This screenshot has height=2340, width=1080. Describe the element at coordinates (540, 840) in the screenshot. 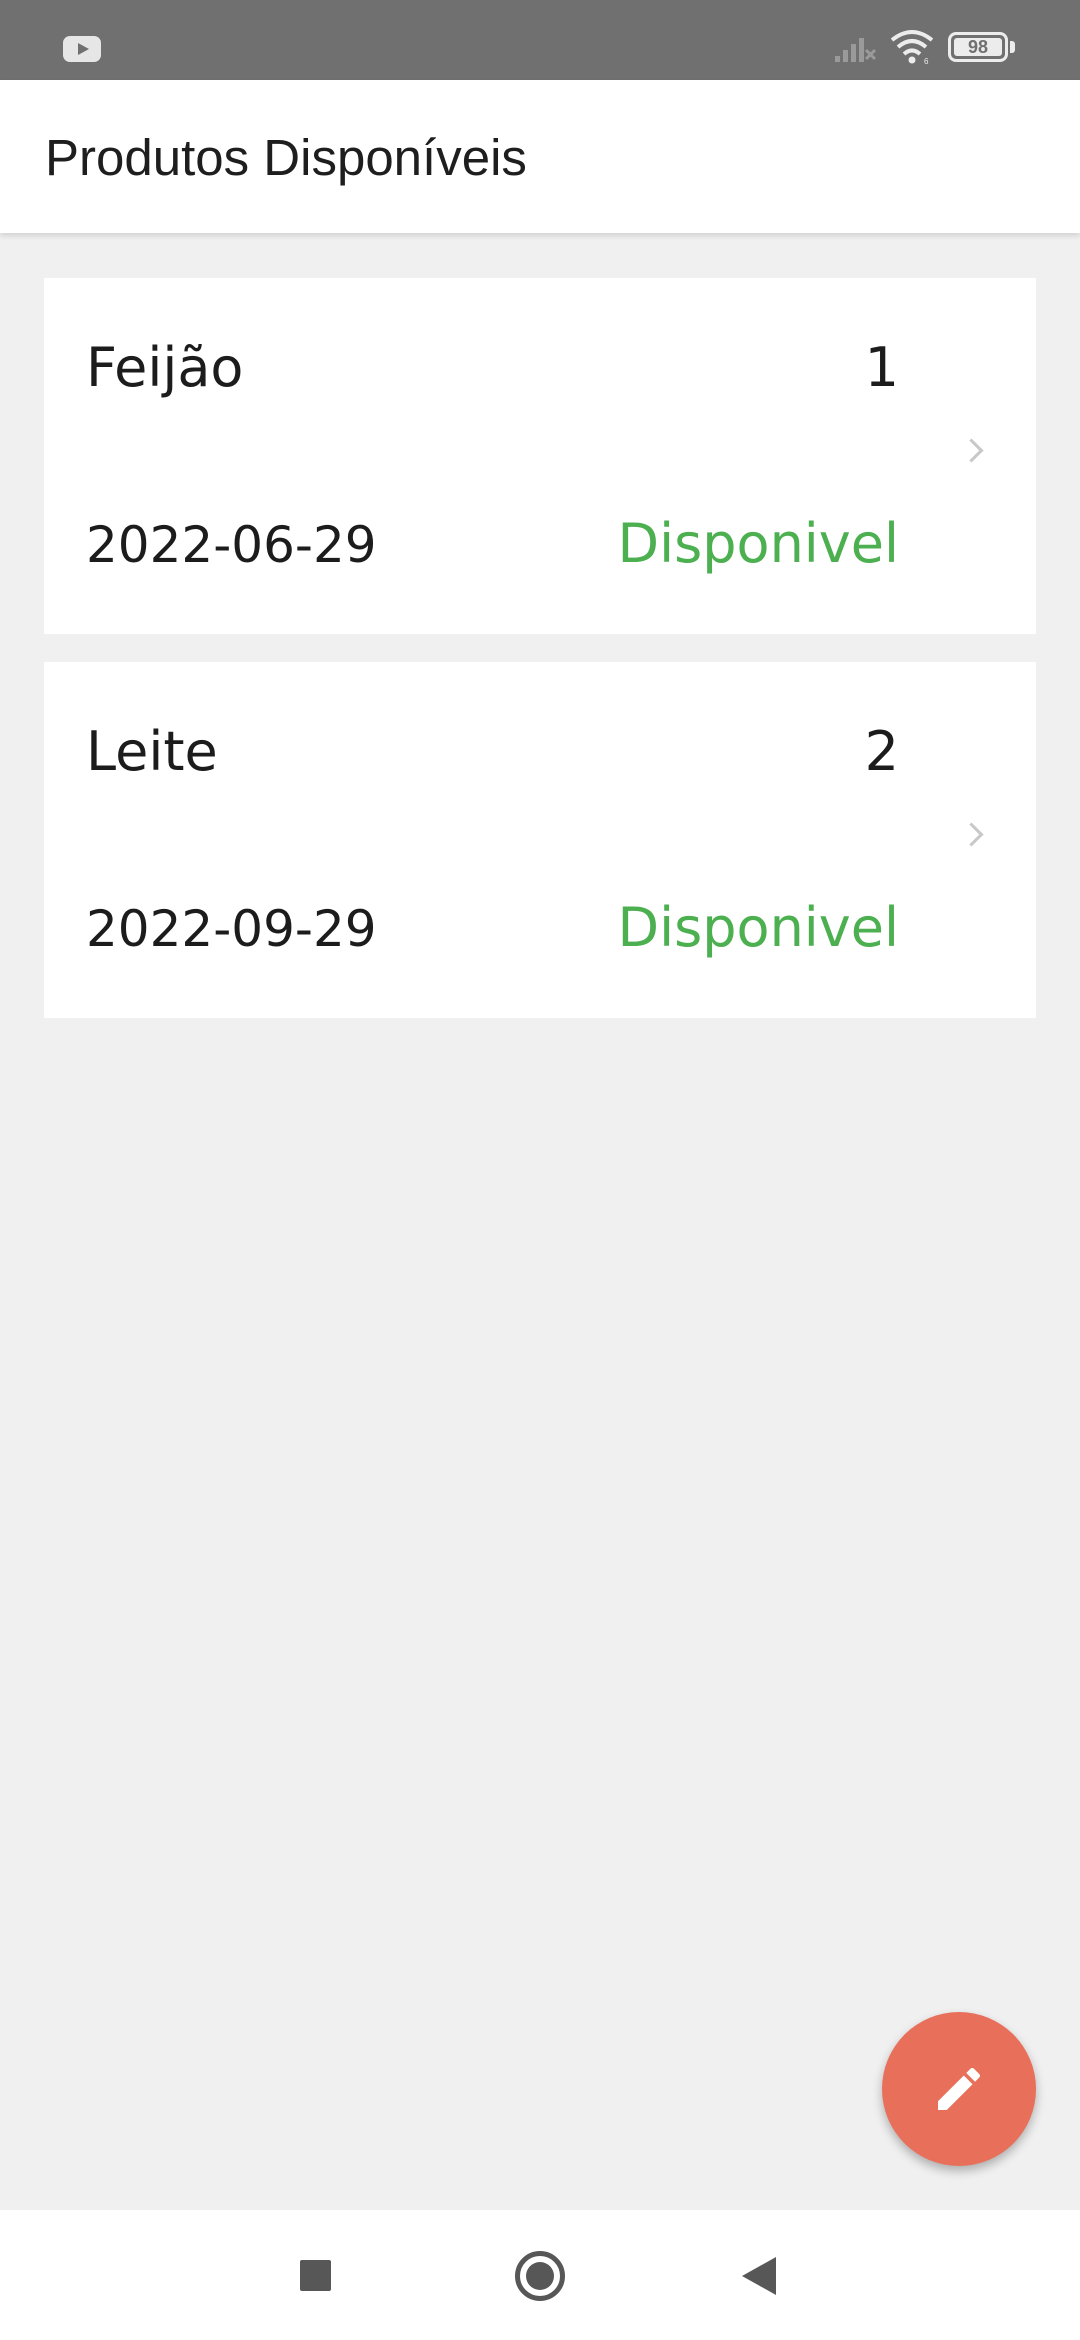

I see `product-card: Leite 2 2022-09-29 Disponivel` at that location.